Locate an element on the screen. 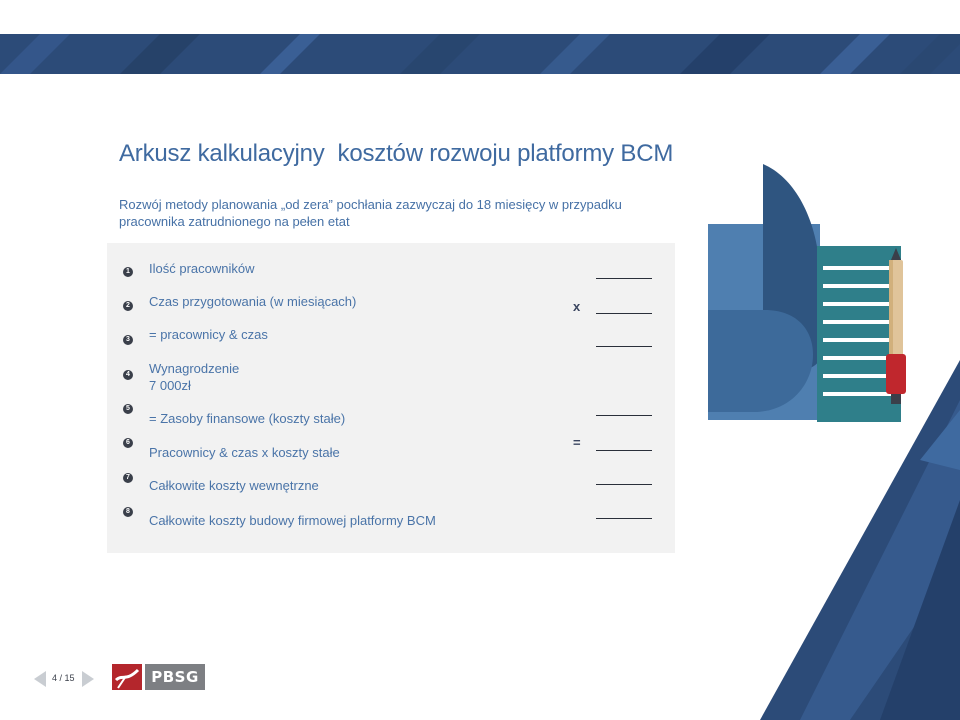 This screenshot has height=720, width=960. step-badge-3: 3 is located at coordinates (128, 340).